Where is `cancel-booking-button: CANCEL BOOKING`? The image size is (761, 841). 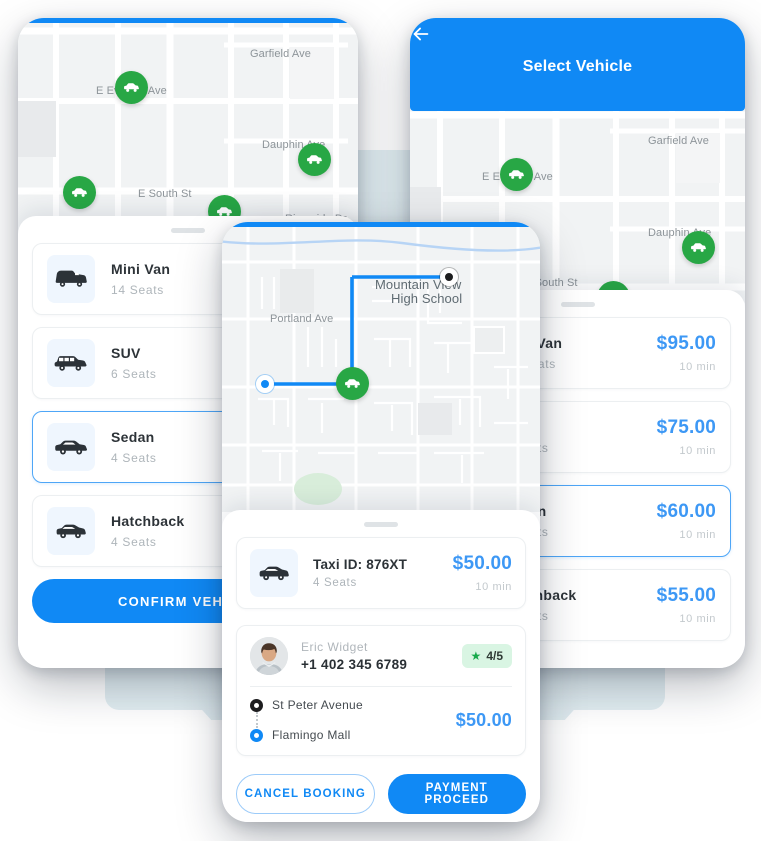
cancel-booking-button: CANCEL BOOKING is located at coordinates (305, 794).